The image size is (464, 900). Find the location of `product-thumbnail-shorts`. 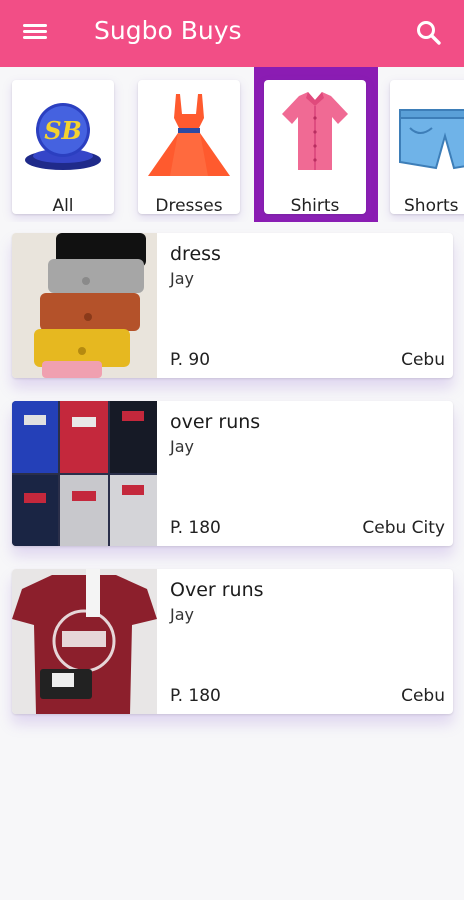

product-thumbnail-shorts is located at coordinates (84, 305).